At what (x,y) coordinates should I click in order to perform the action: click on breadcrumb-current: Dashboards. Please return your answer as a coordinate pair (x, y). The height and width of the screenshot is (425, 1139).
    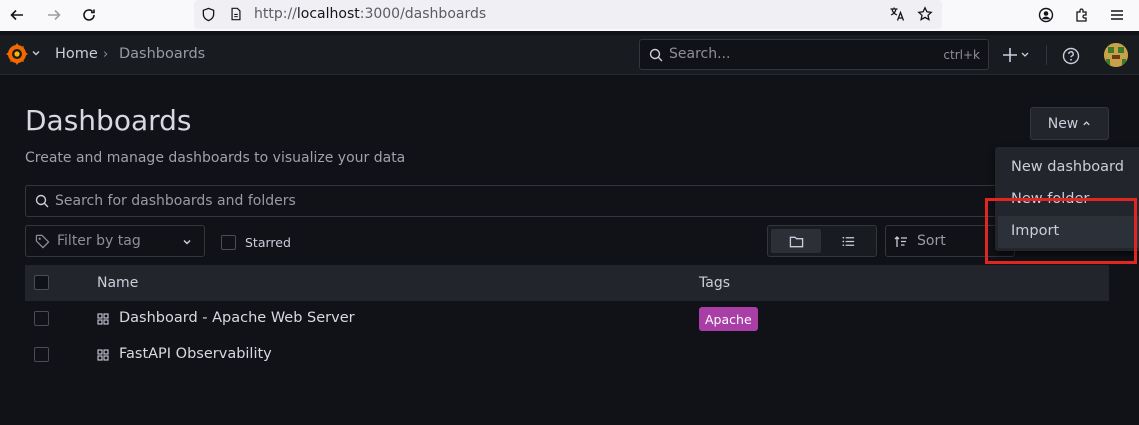
    Looking at the image, I should click on (162, 54).